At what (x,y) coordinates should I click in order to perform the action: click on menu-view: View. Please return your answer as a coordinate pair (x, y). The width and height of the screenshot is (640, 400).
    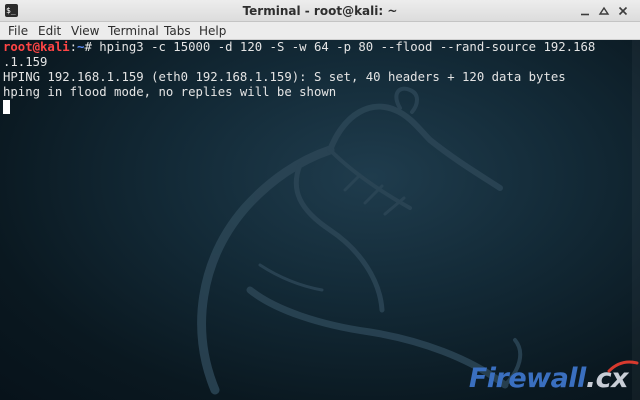
    Looking at the image, I should click on (85, 31).